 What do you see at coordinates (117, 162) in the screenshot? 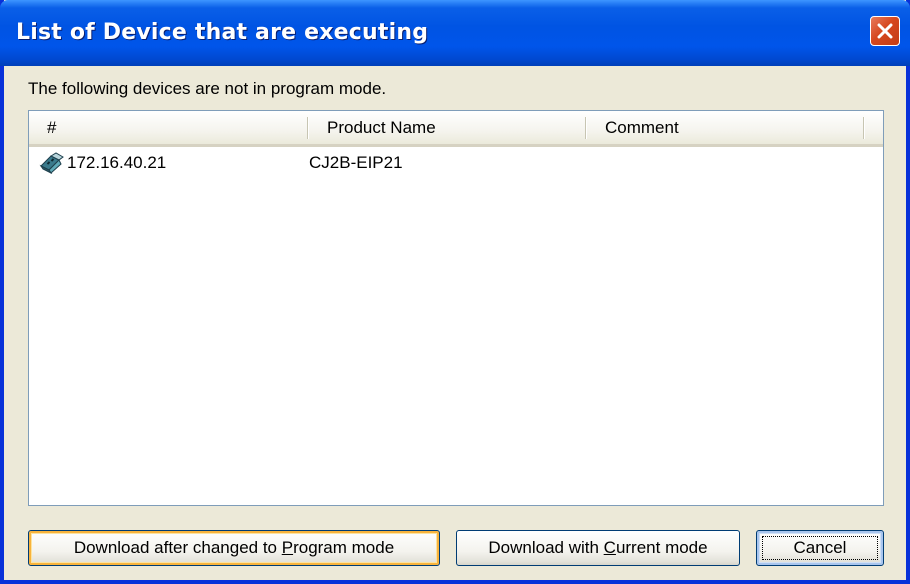
I see `device-id: 172.16.40.21` at bounding box center [117, 162].